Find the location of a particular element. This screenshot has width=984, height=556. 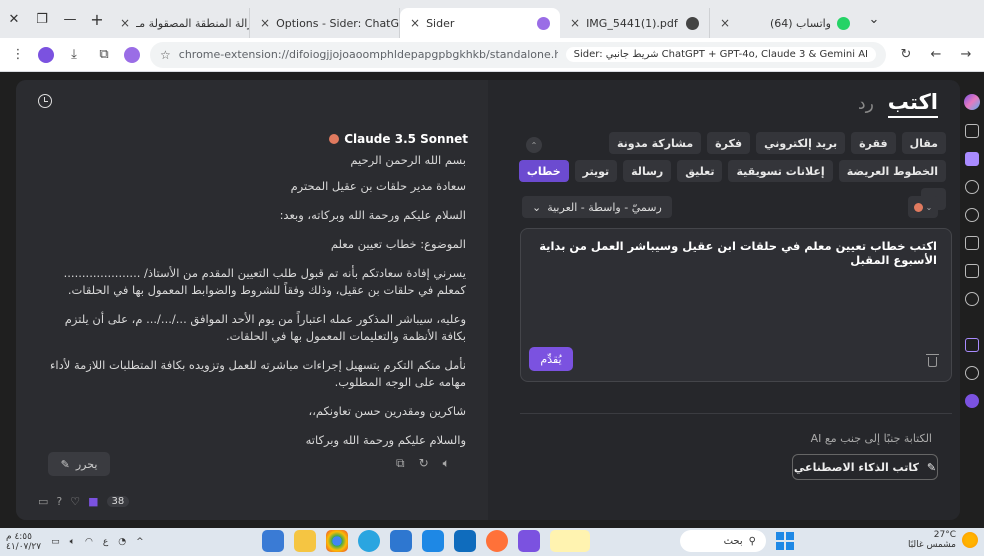

sider-extension-icon is located at coordinates (132, 54).